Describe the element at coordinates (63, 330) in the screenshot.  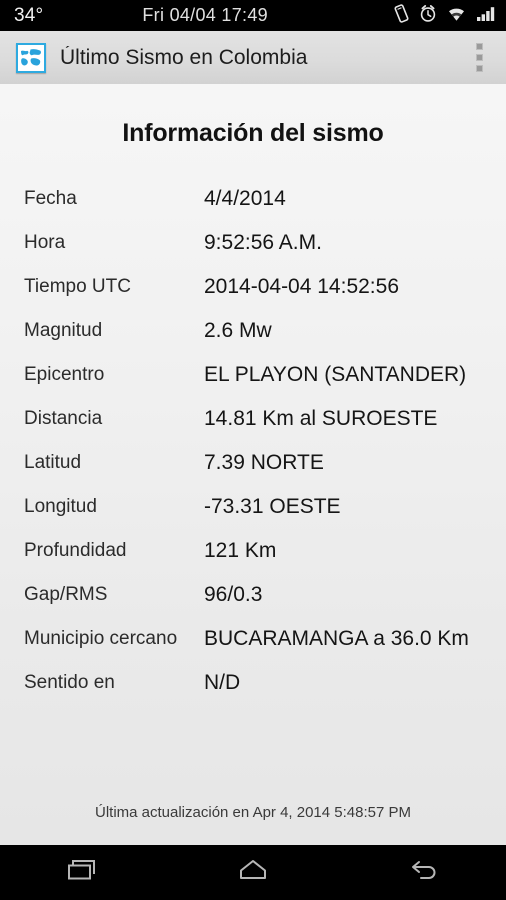
I see `info-label: Magnitud` at that location.